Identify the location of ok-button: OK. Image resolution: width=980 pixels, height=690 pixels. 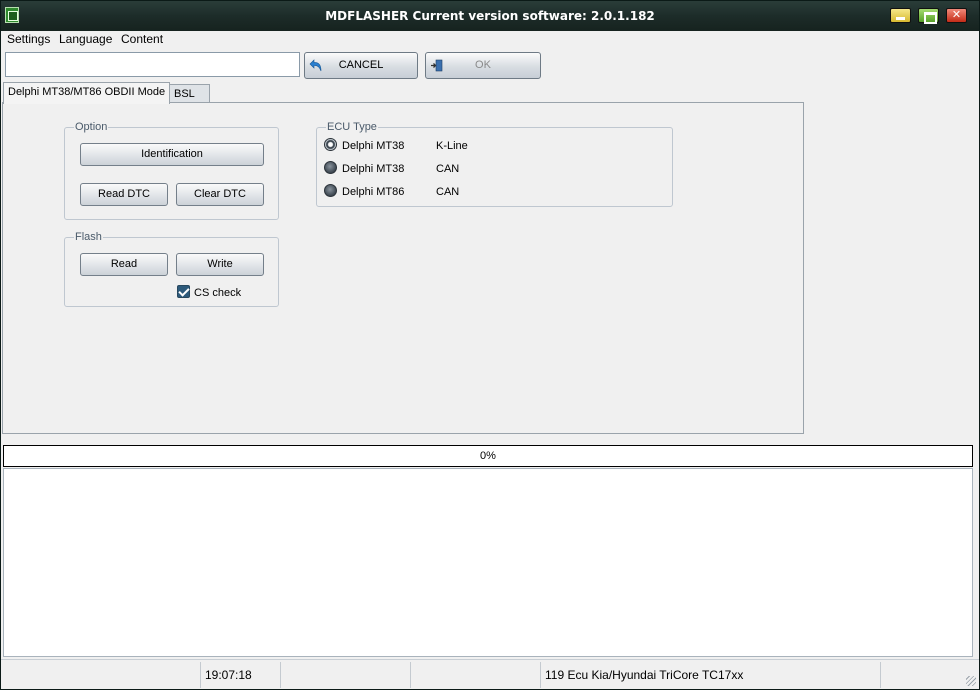
(483, 65).